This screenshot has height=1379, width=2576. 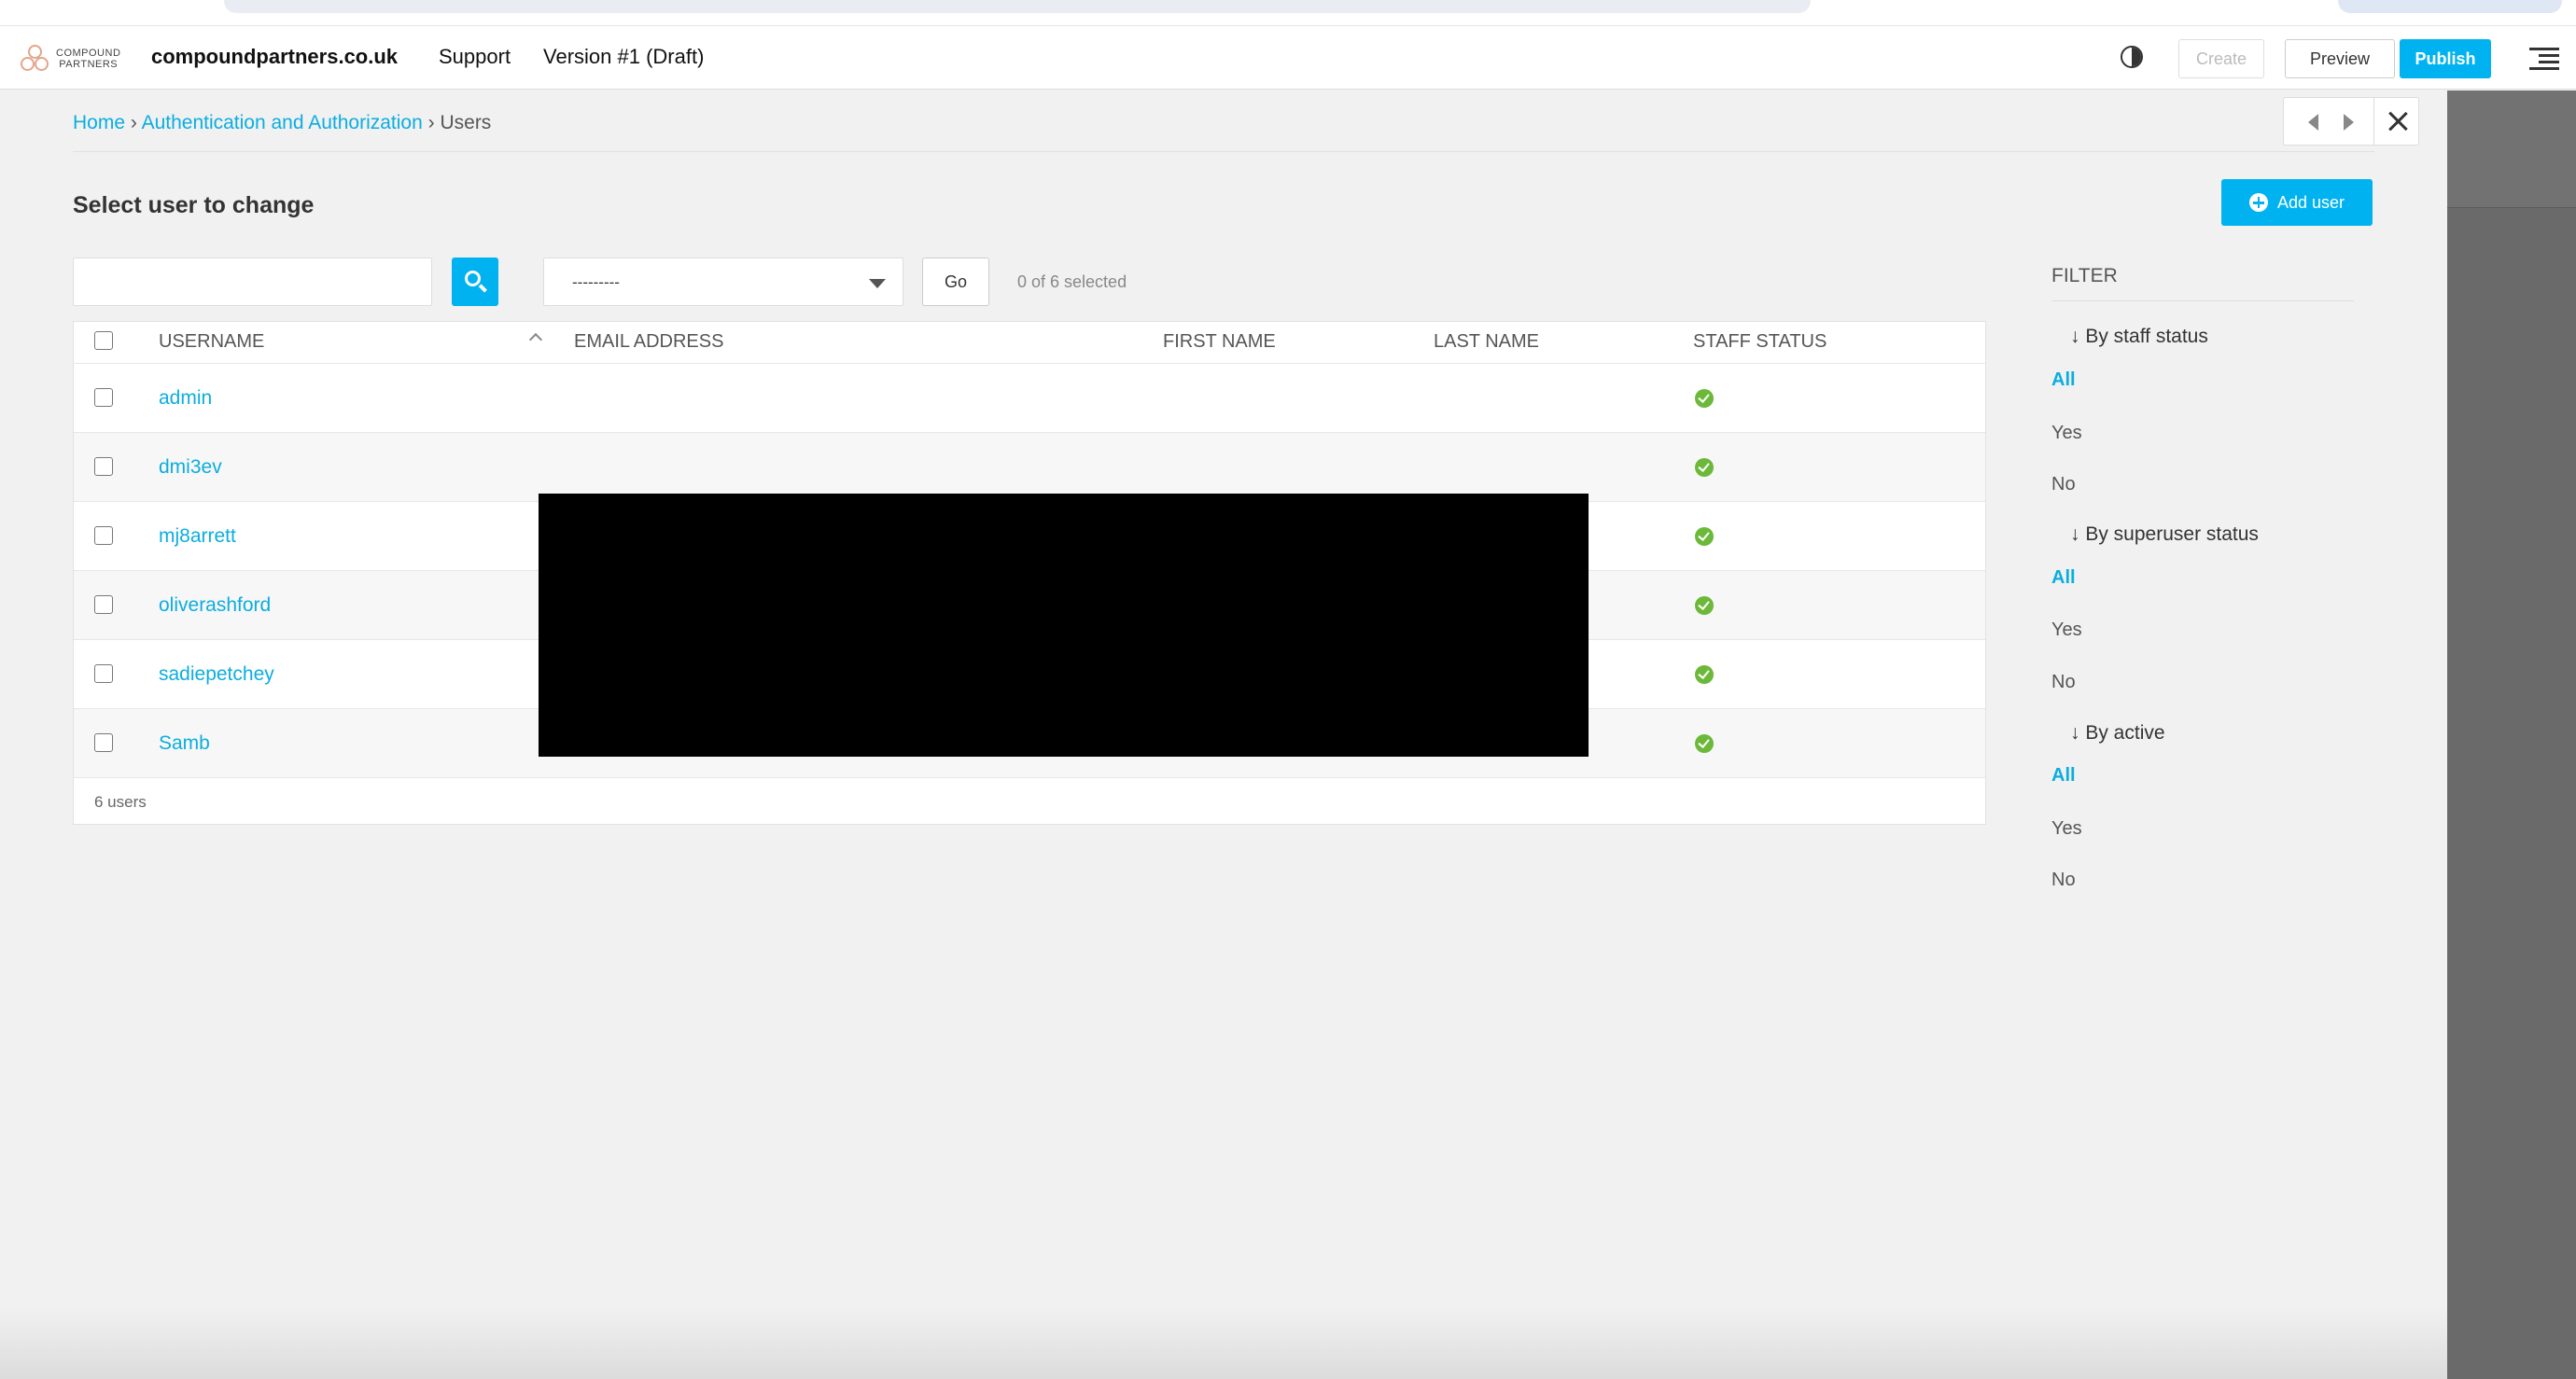 What do you see at coordinates (1223, 1342) in the screenshot?
I see `bottom-shadow` at bounding box center [1223, 1342].